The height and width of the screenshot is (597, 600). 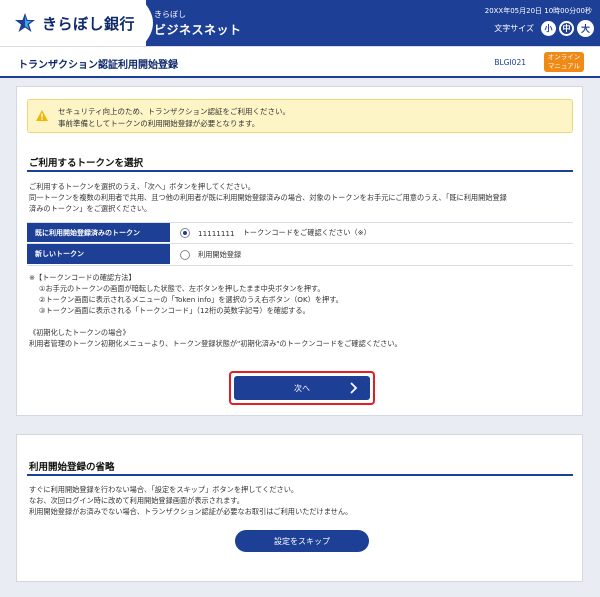 What do you see at coordinates (89, 23) in the screenshot?
I see `bank-name: きらぼし銀行` at bounding box center [89, 23].